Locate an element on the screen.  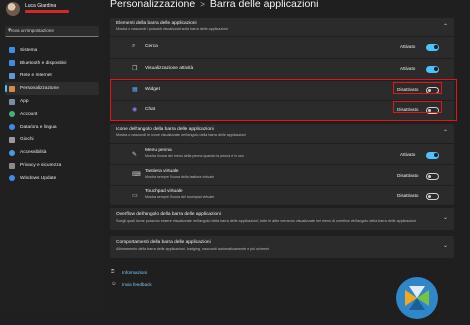
setting-label: Cerca is located at coordinates (151, 46).